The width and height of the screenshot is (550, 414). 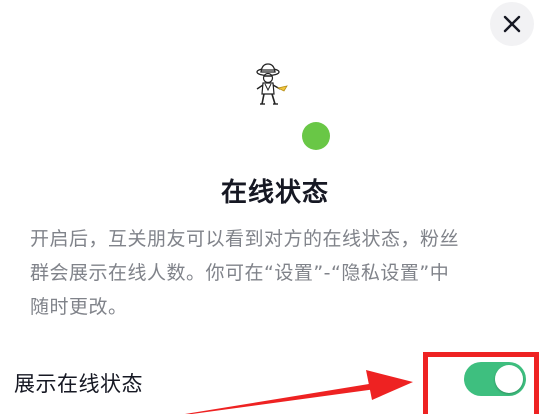 I want to click on toggle-knob, so click(x=509, y=379).